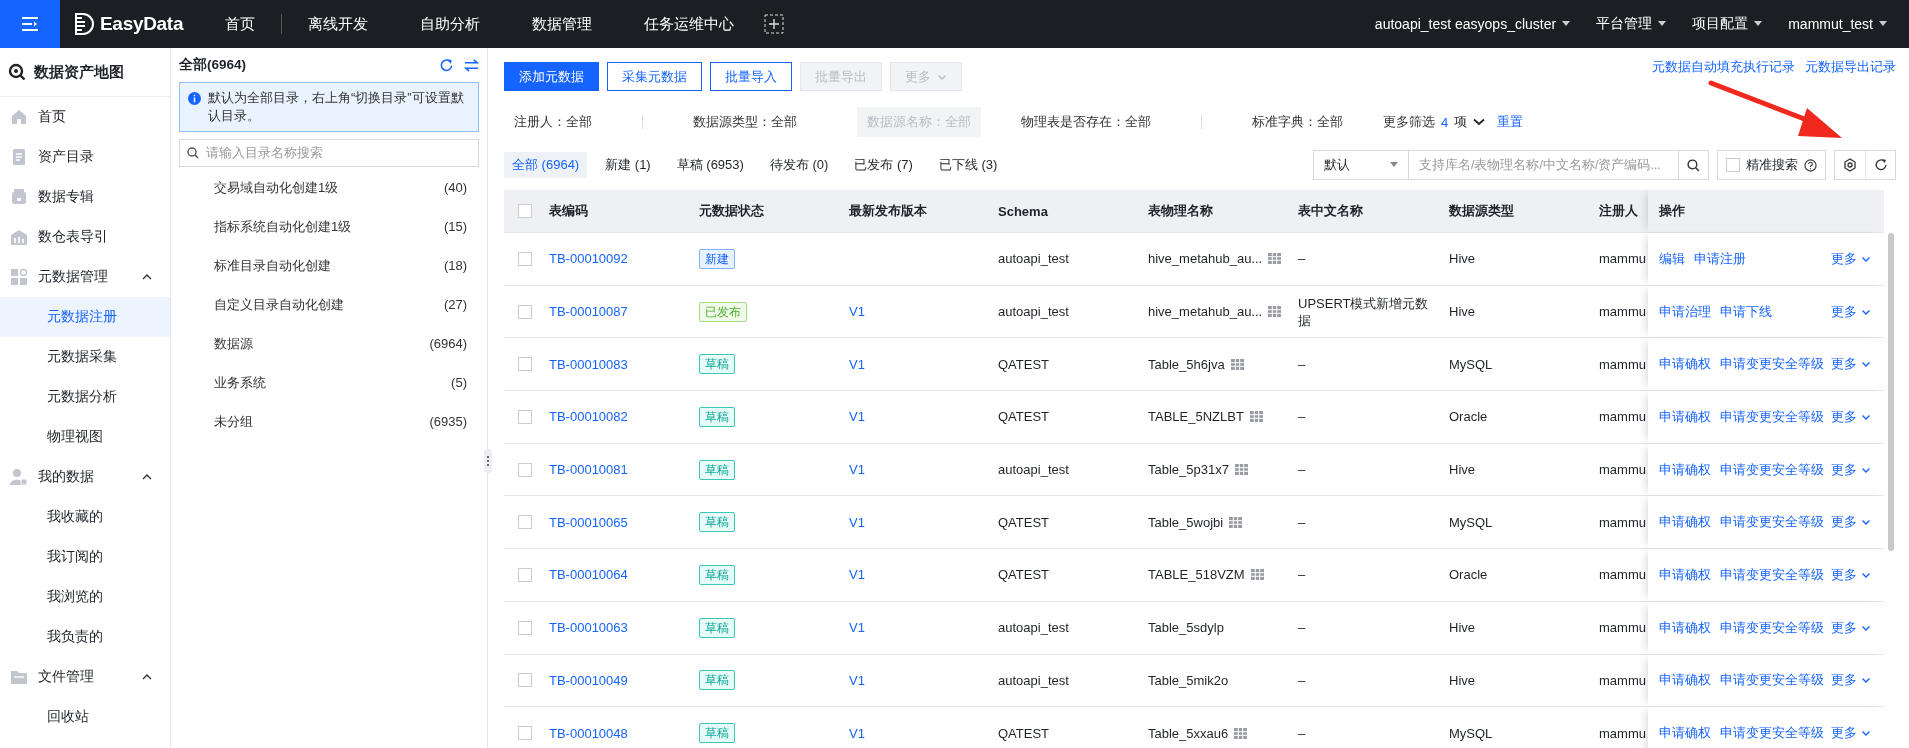 The image size is (1909, 748). I want to click on sidebar-item: 回收站, so click(85, 717).